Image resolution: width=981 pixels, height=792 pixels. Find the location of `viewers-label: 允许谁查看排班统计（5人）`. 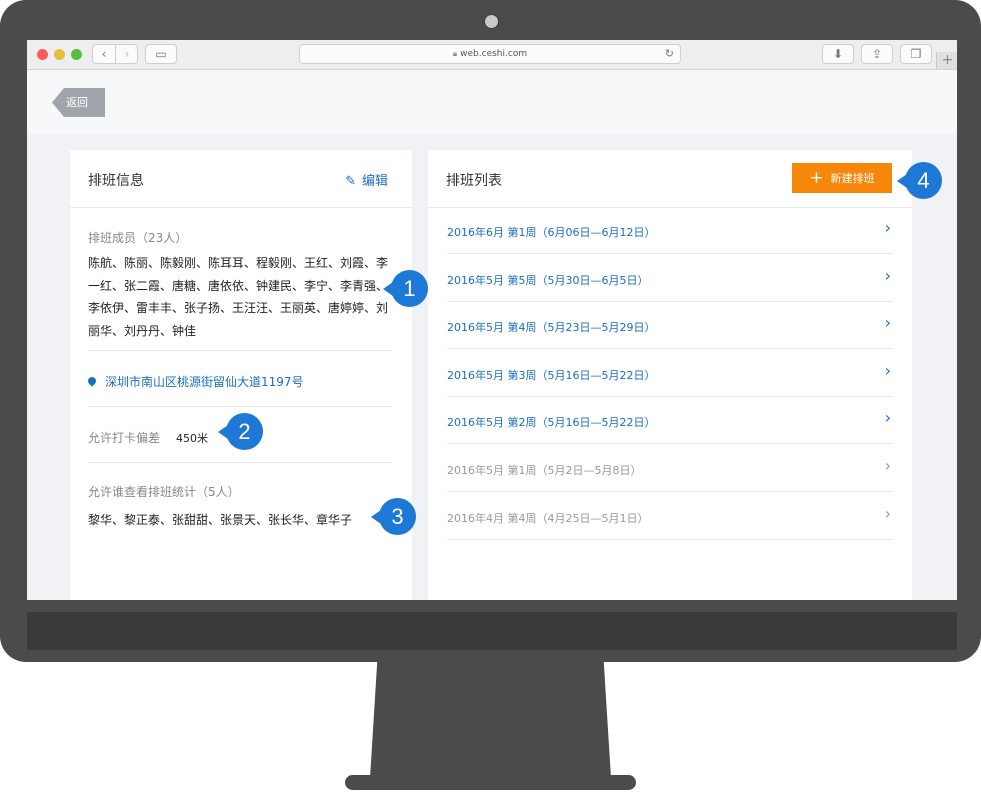

viewers-label: 允许谁查看排班统计（5人） is located at coordinates (164, 492).